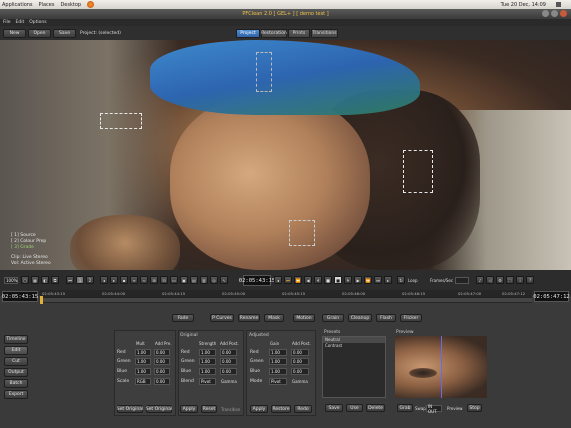 The height and width of the screenshot is (428, 571). What do you see at coordinates (104, 280) in the screenshot?
I see `mark-in-icon: ◂` at bounding box center [104, 280].